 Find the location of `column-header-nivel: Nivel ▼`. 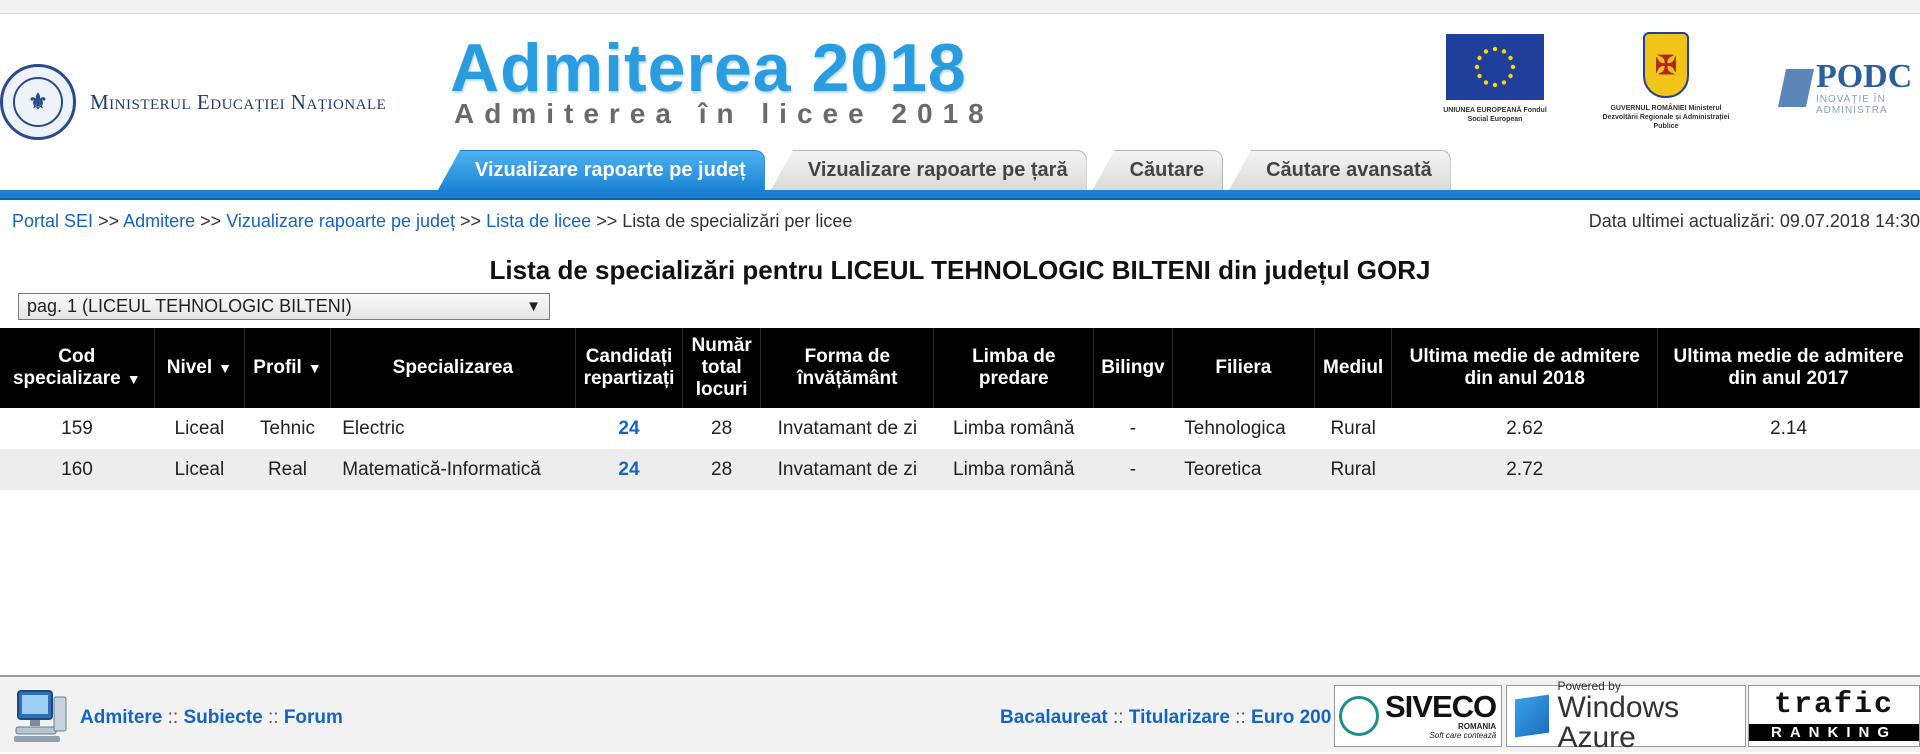

column-header-nivel: Nivel ▼ is located at coordinates (200, 368).